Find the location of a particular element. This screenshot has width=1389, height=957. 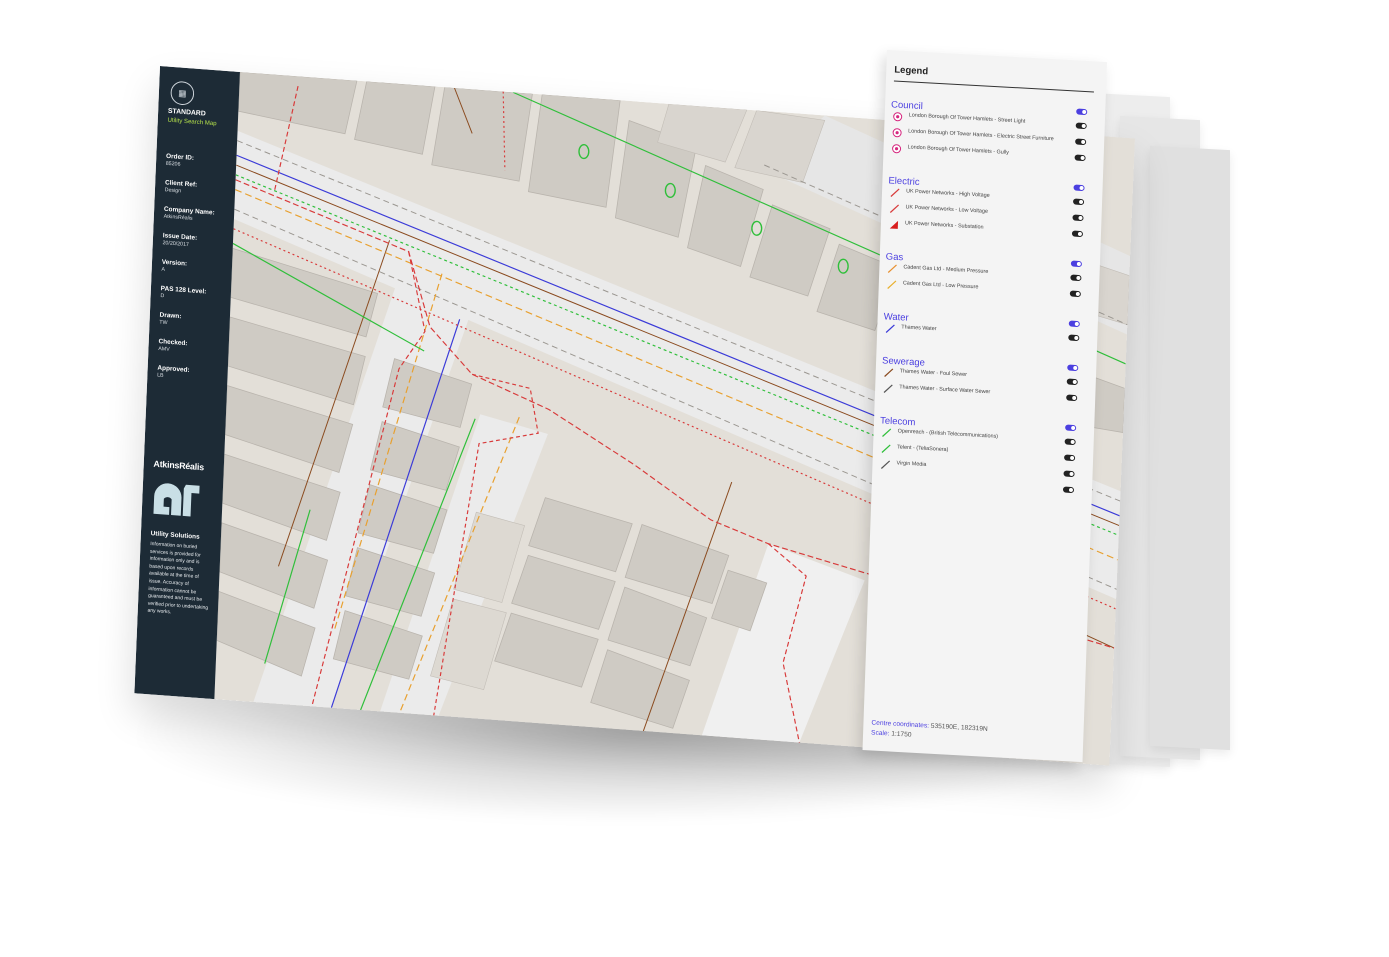

meta-value: 85206 is located at coordinates (173, 164).